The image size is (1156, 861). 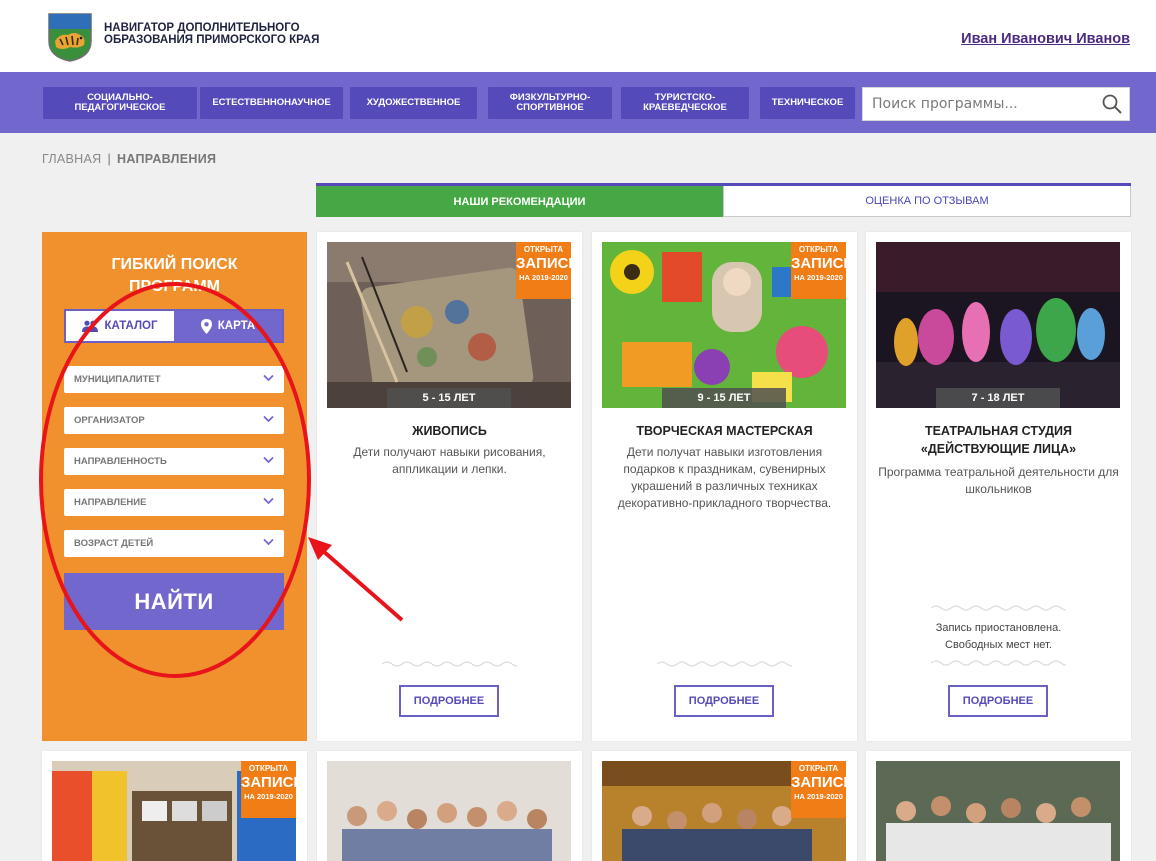 I want to click on nav-item-label: ТЕХНИЧЕСКОЕ, so click(x=807, y=102).